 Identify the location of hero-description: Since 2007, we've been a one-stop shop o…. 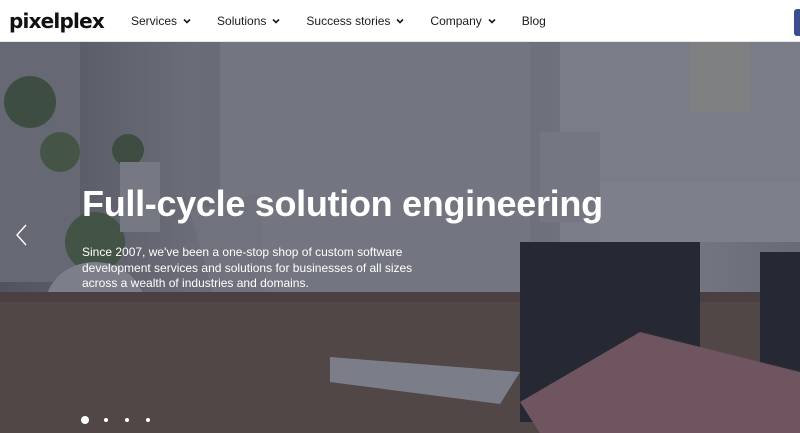
(247, 268).